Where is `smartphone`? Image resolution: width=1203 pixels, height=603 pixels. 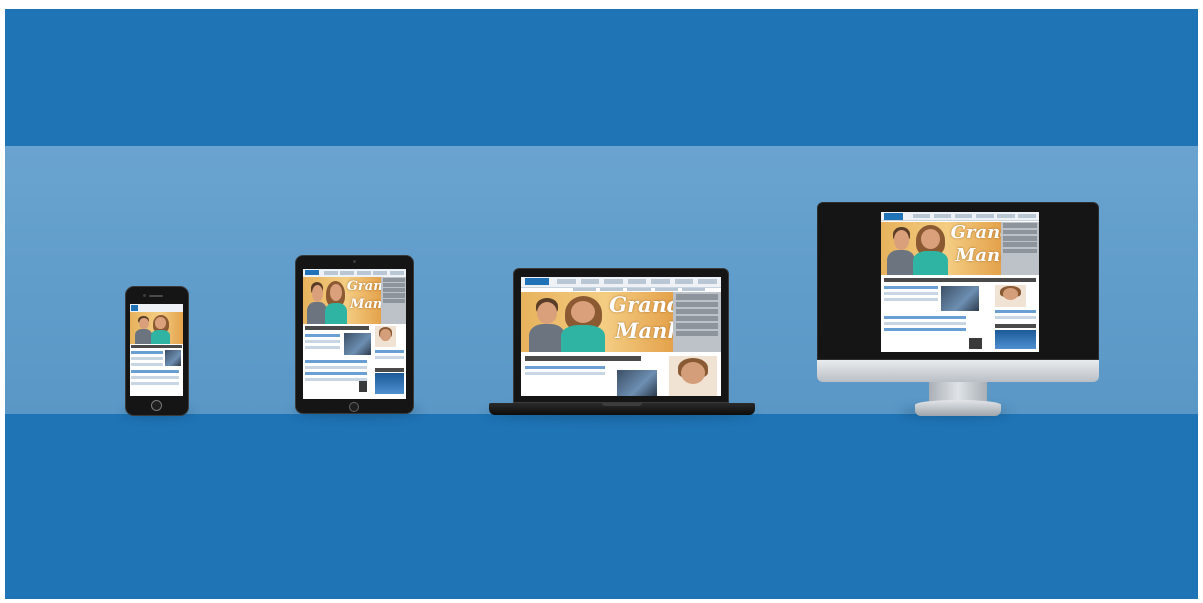 smartphone is located at coordinates (157, 351).